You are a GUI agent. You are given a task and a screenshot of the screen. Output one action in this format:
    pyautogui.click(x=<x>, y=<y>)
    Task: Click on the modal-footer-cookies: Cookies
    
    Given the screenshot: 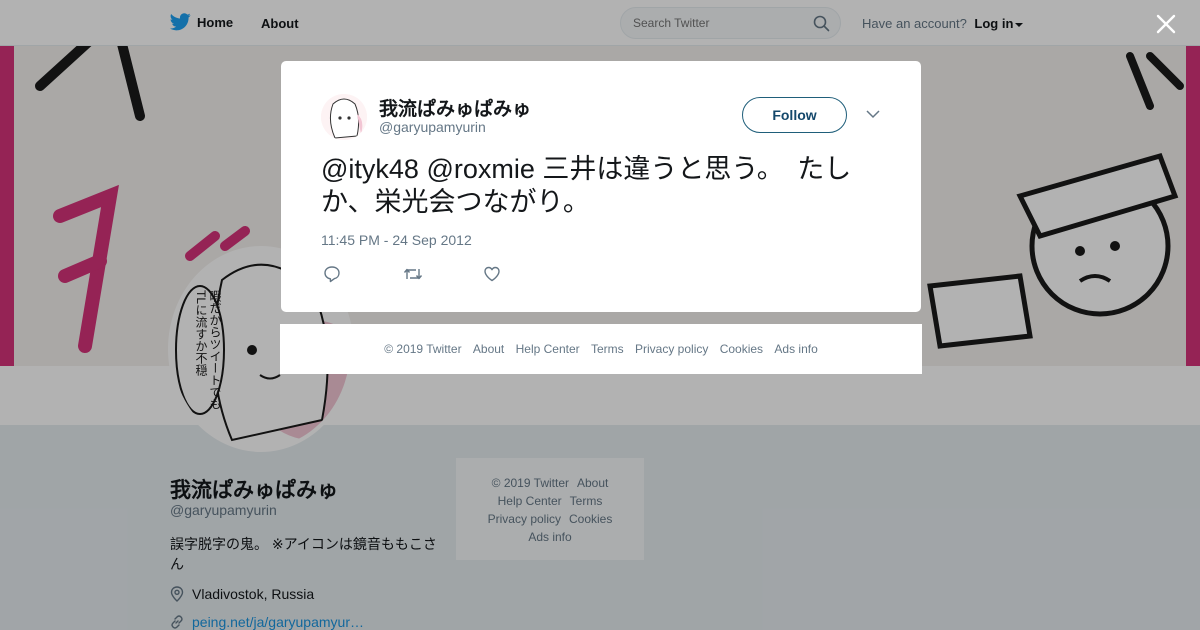 What is the action you would take?
    pyautogui.click(x=741, y=349)
    